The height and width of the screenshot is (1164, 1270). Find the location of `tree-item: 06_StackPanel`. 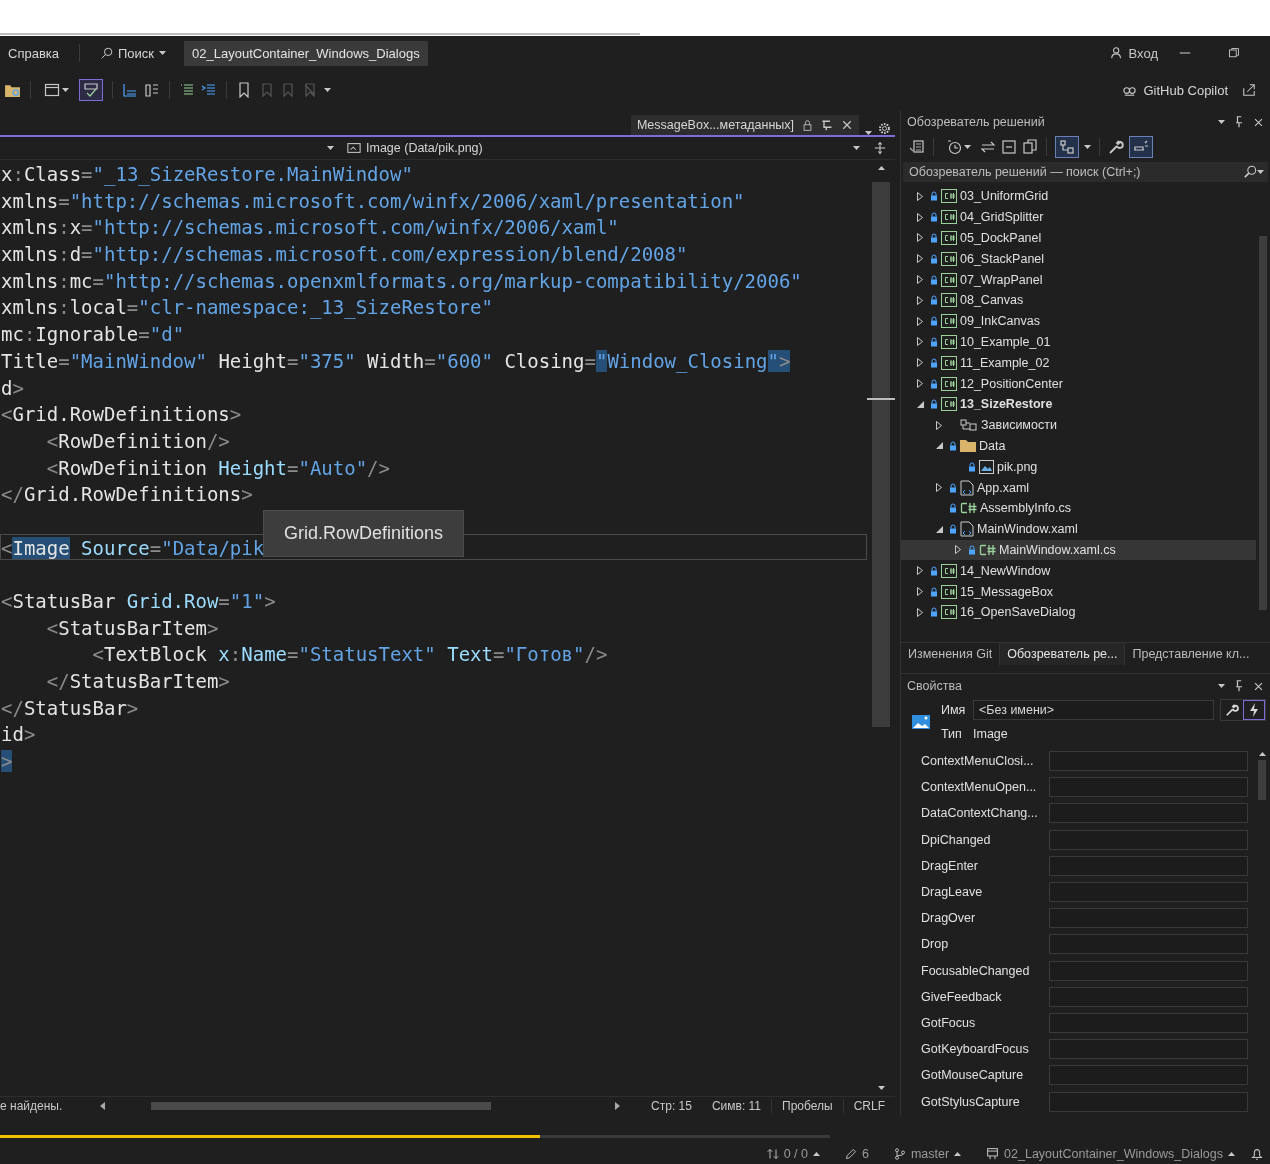

tree-item: 06_StackPanel is located at coordinates (1078, 259).